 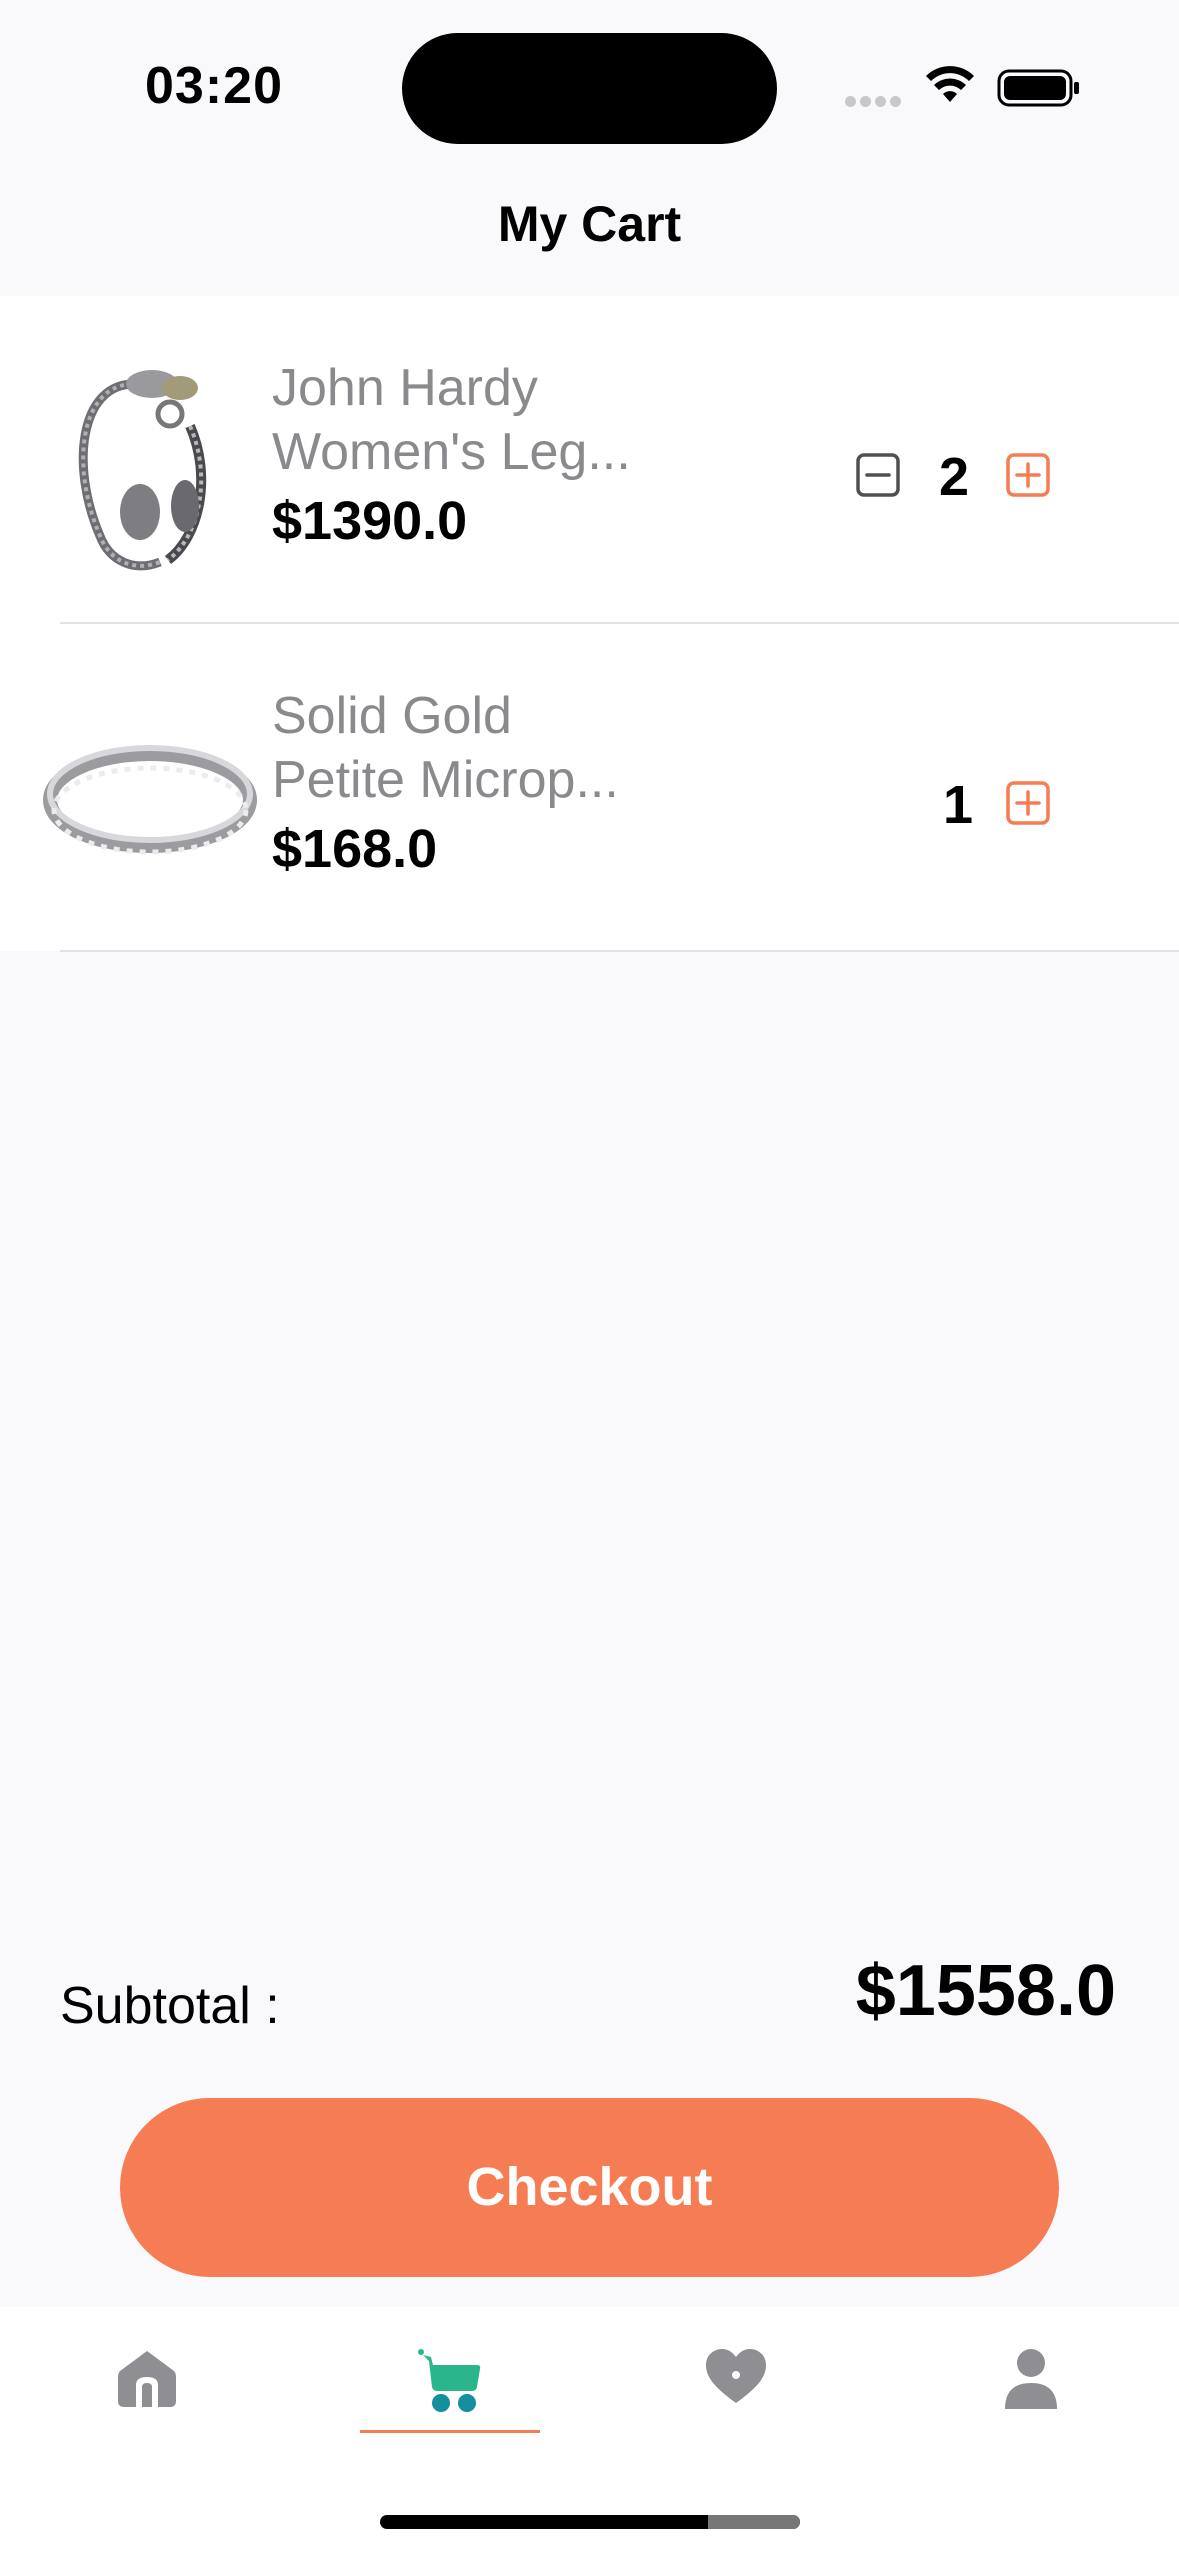 I want to click on dynamic-island, so click(x=589, y=88).